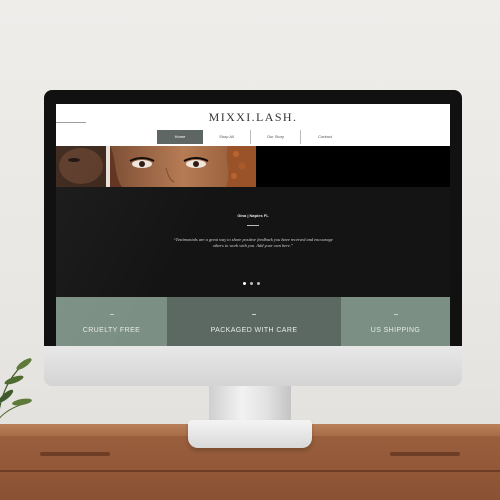 The image size is (500, 500). I want to click on nav-item-our-story: Our Story, so click(276, 137).